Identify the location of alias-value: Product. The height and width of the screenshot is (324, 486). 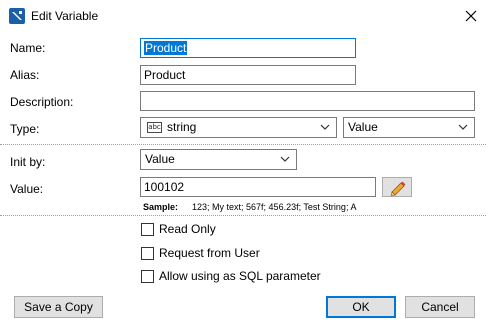
(165, 75).